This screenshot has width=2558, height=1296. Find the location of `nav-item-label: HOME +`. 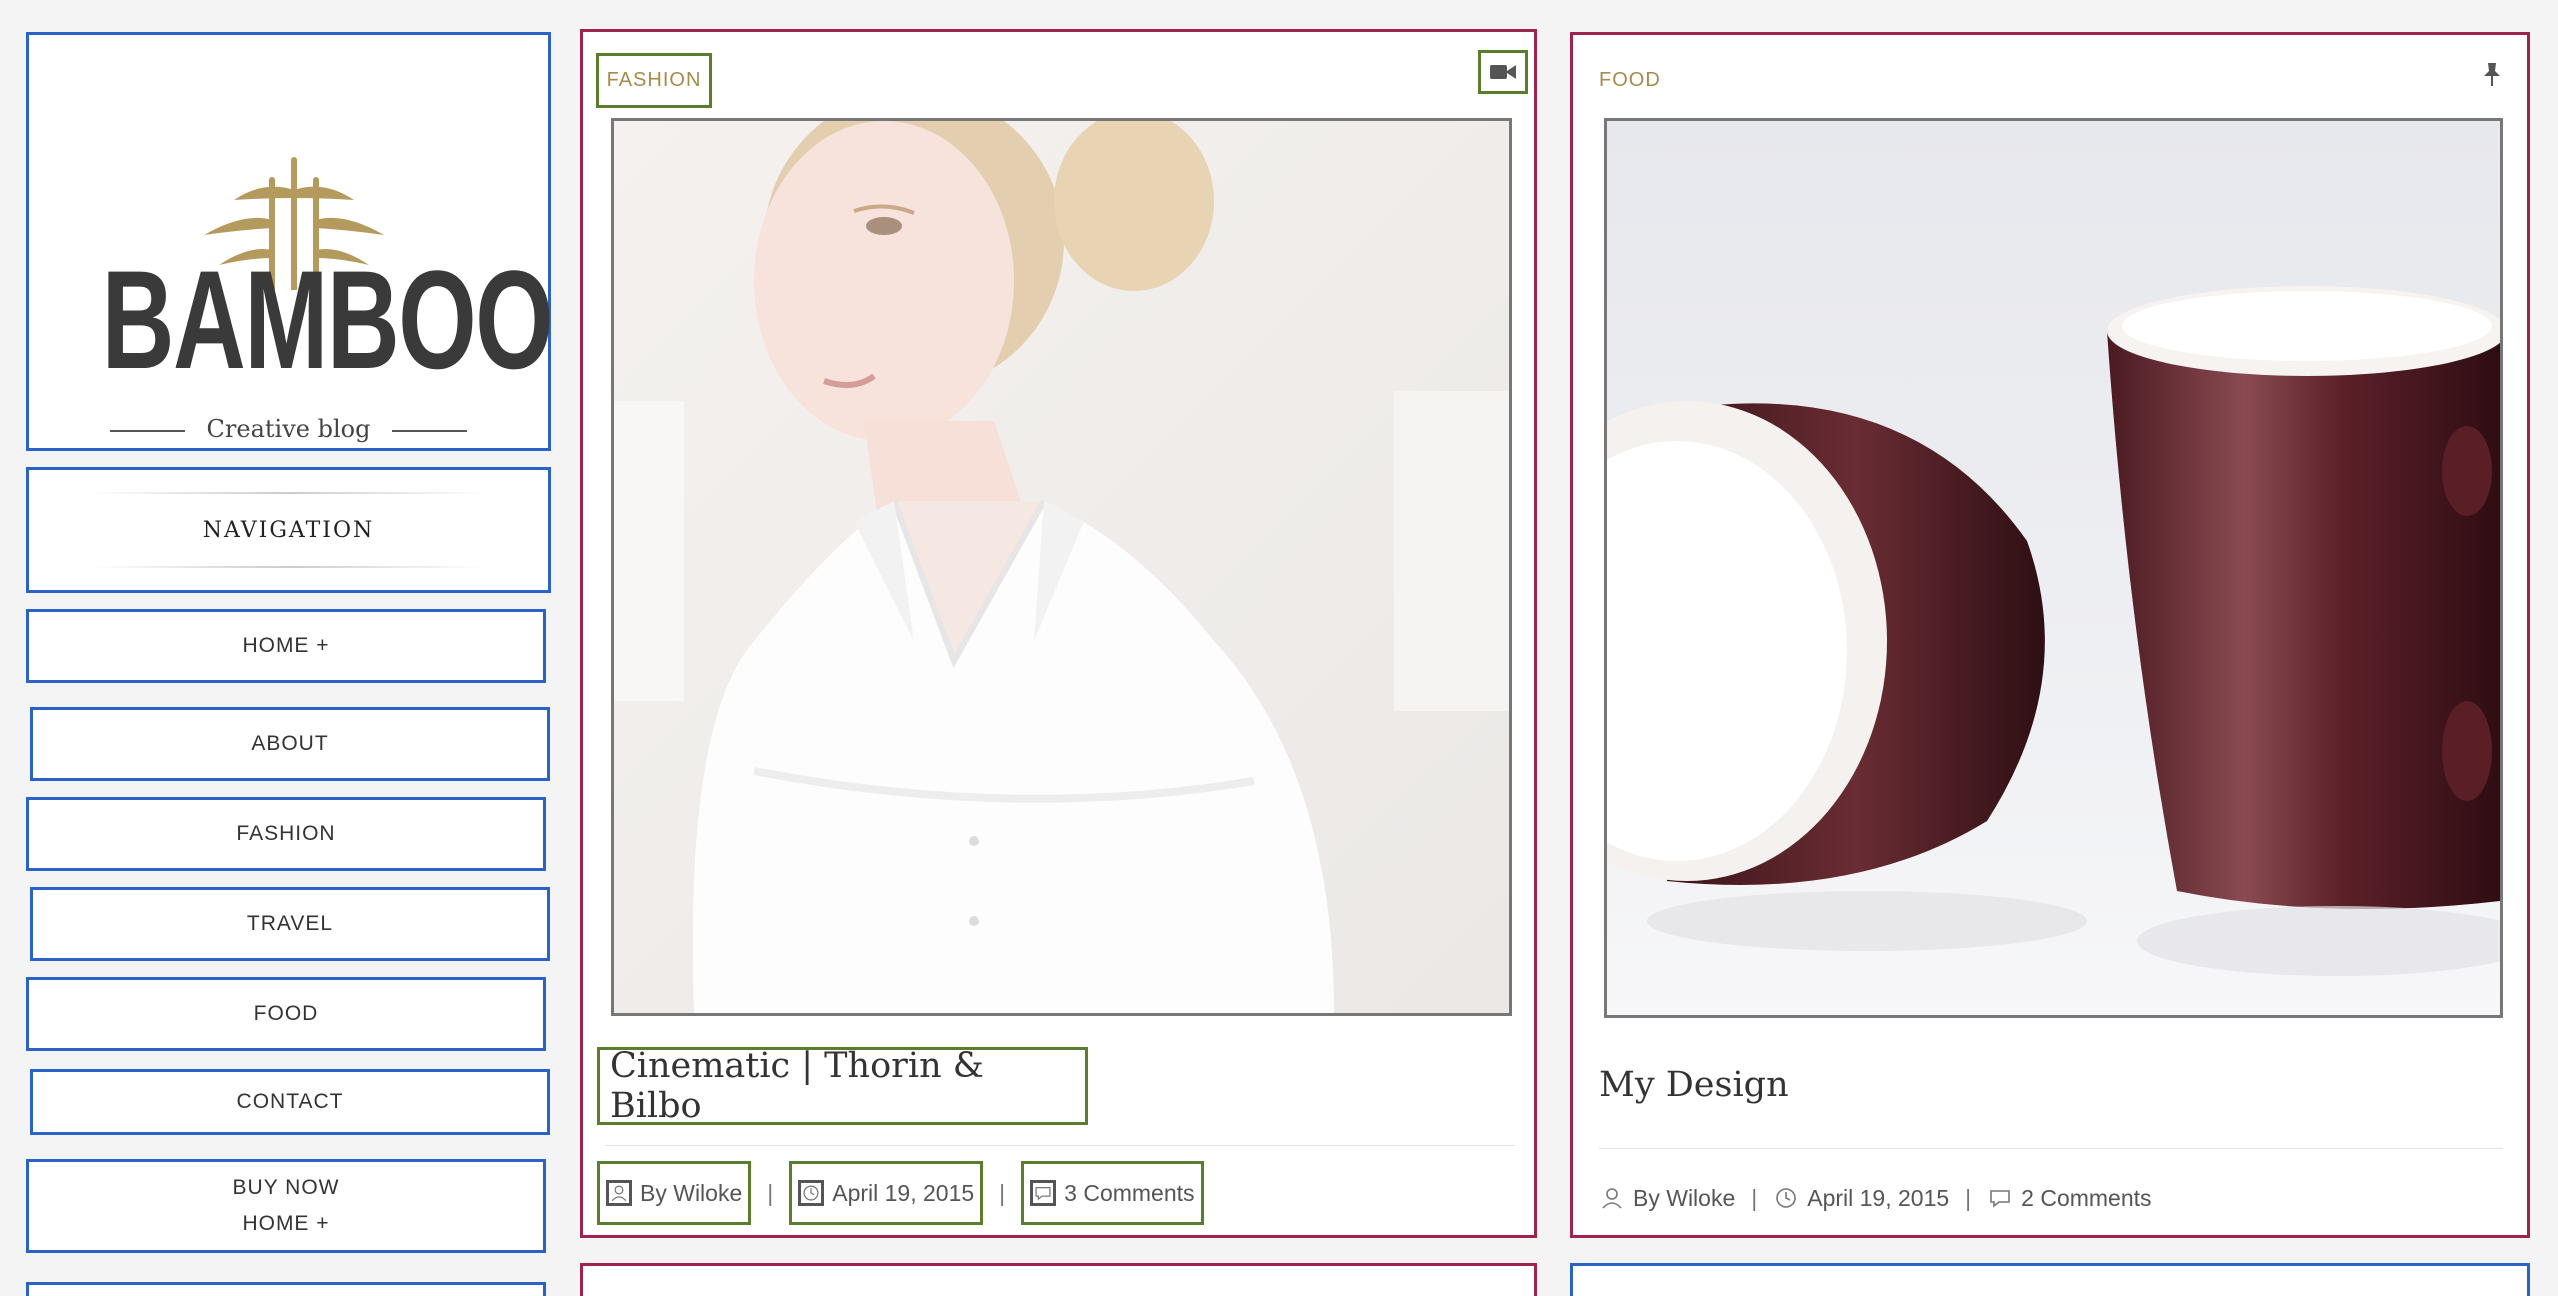

nav-item-label: HOME + is located at coordinates (286, 645).